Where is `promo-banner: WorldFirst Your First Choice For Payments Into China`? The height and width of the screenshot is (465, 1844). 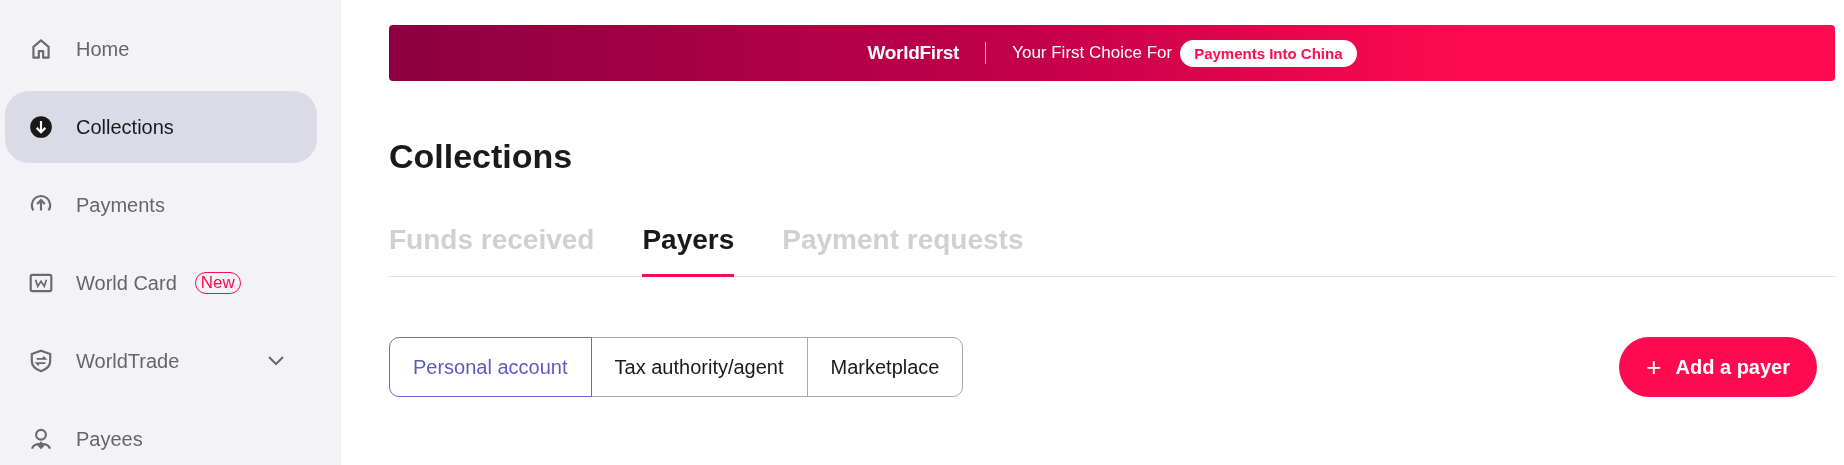
promo-banner: WorldFirst Your First Choice For Payments Into China is located at coordinates (1112, 53).